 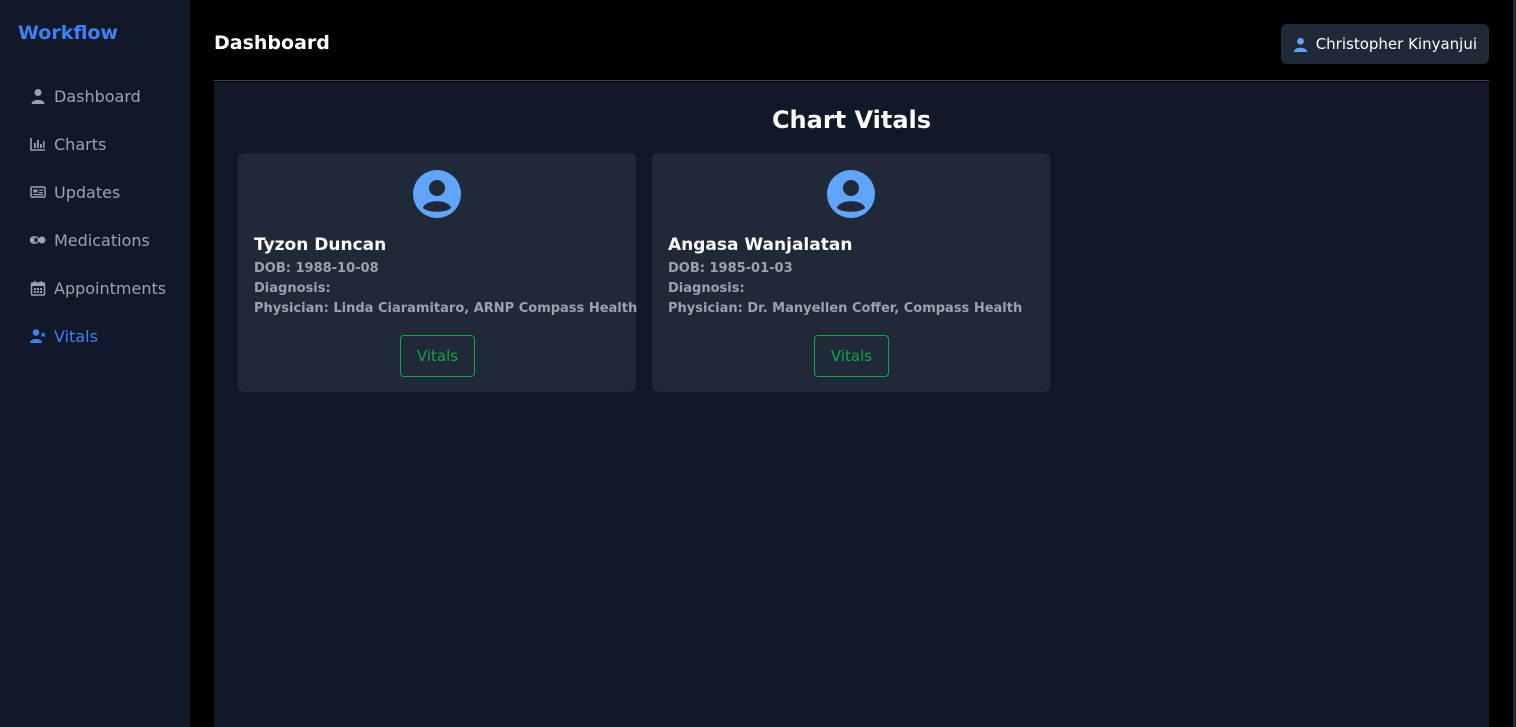 I want to click on patient-name: Angasa Wanjalatan, so click(x=760, y=245).